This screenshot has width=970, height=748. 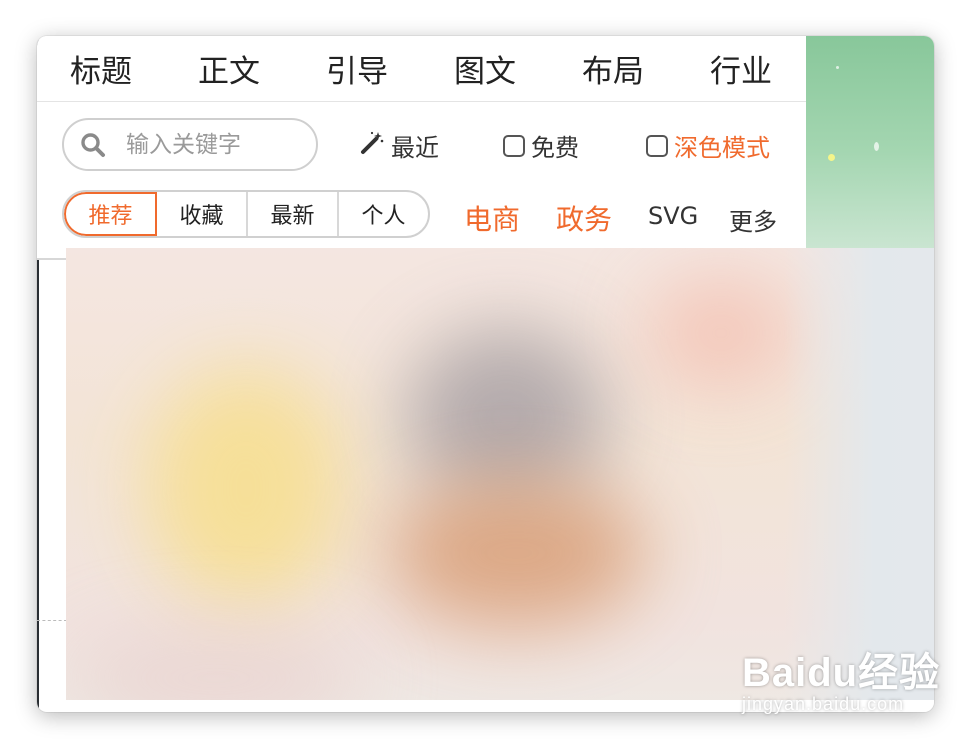 I want to click on free-option: 免费, so click(x=541, y=145).